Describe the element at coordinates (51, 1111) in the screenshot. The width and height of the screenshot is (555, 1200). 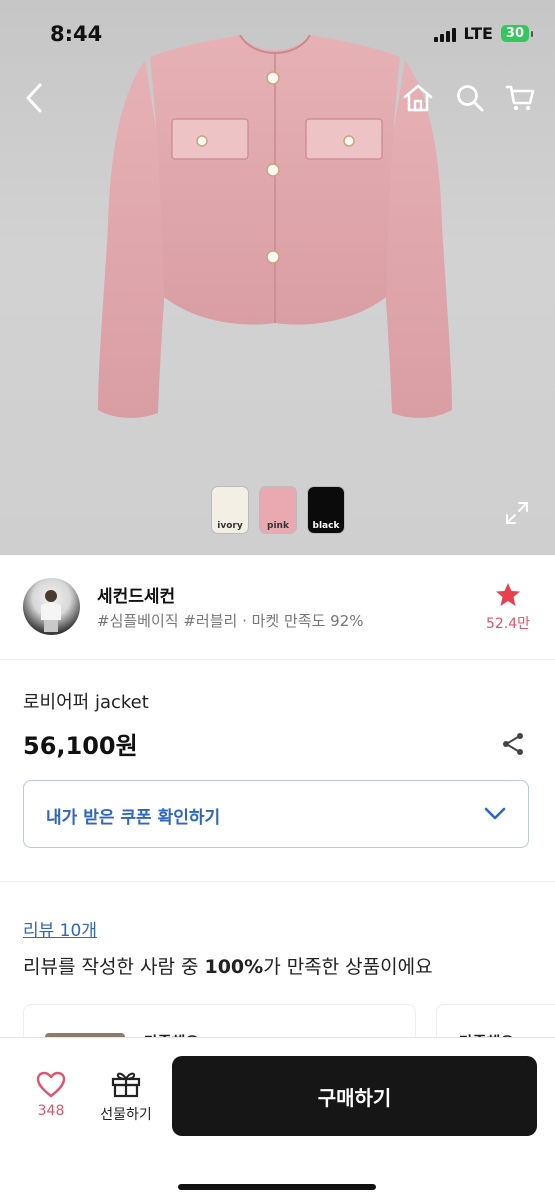
I see `like-count: 348` at that location.